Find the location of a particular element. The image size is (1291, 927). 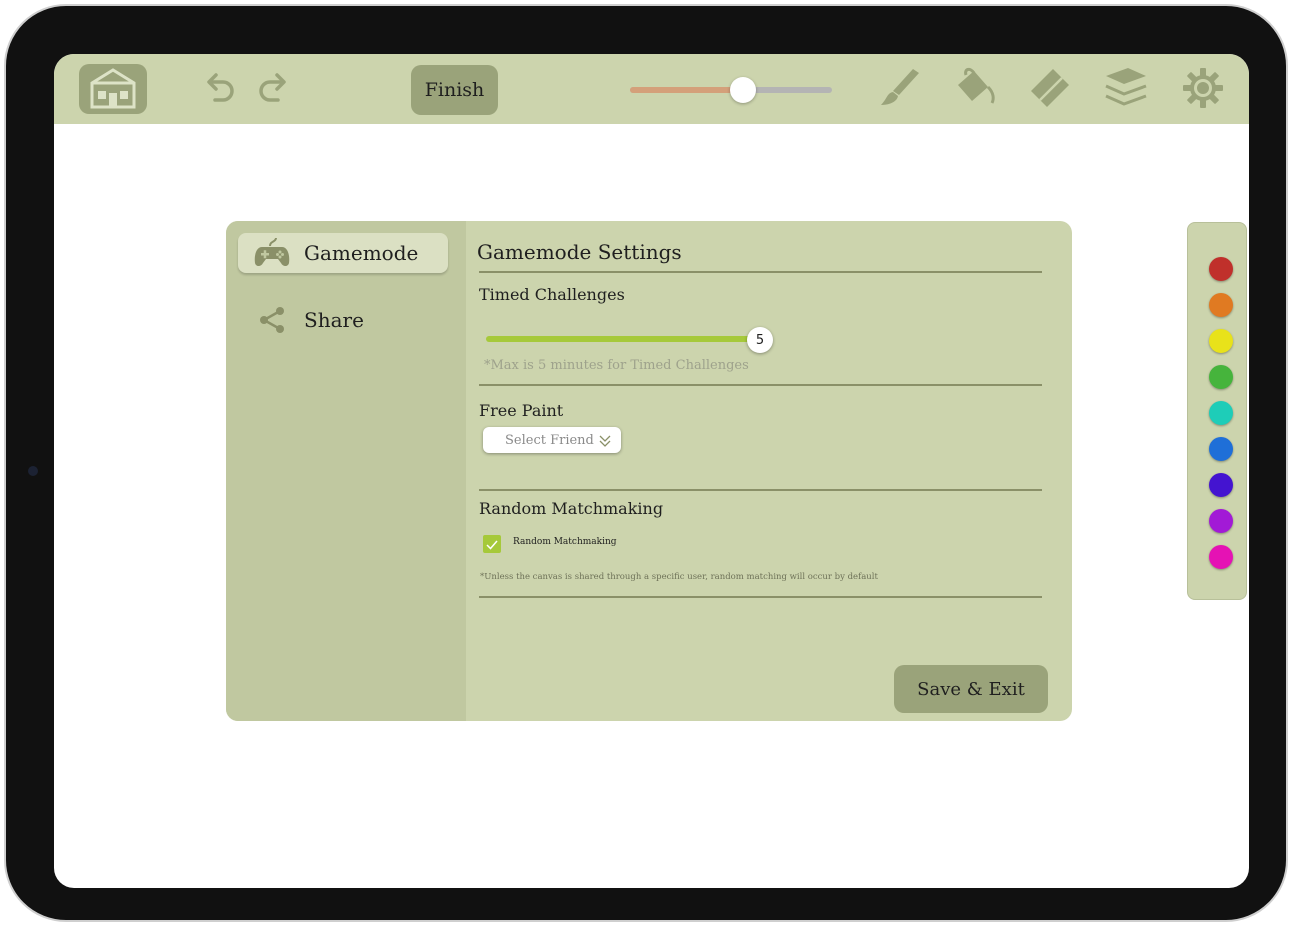

chevron-down-icon is located at coordinates (605, 442).